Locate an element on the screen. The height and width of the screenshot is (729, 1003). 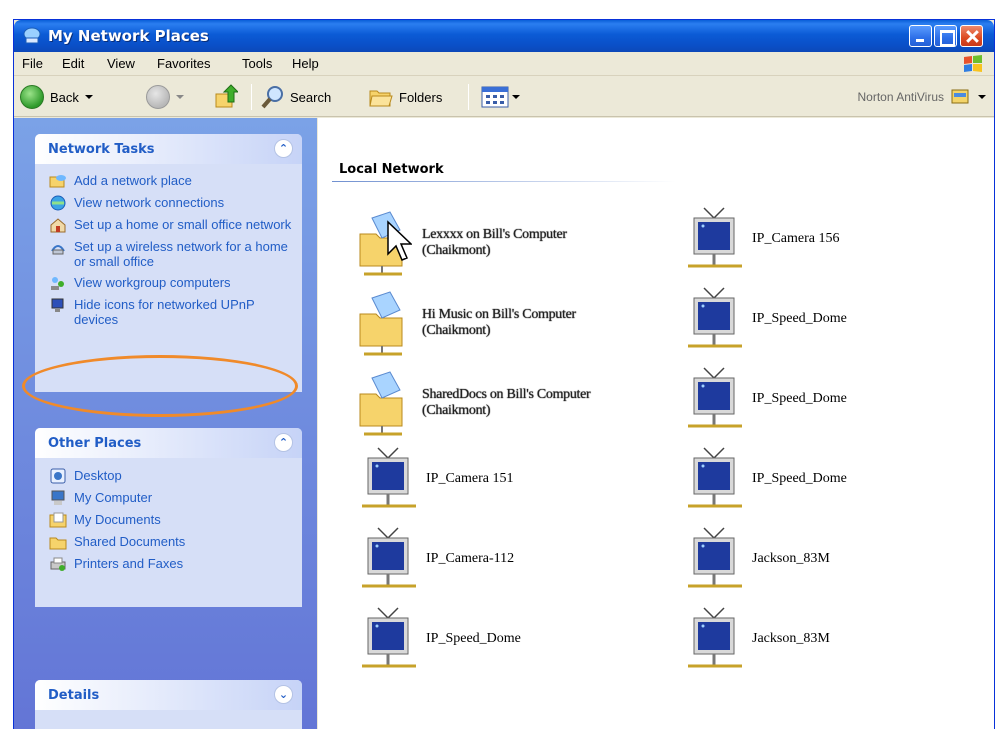
views-button is located at coordinates (500, 97).